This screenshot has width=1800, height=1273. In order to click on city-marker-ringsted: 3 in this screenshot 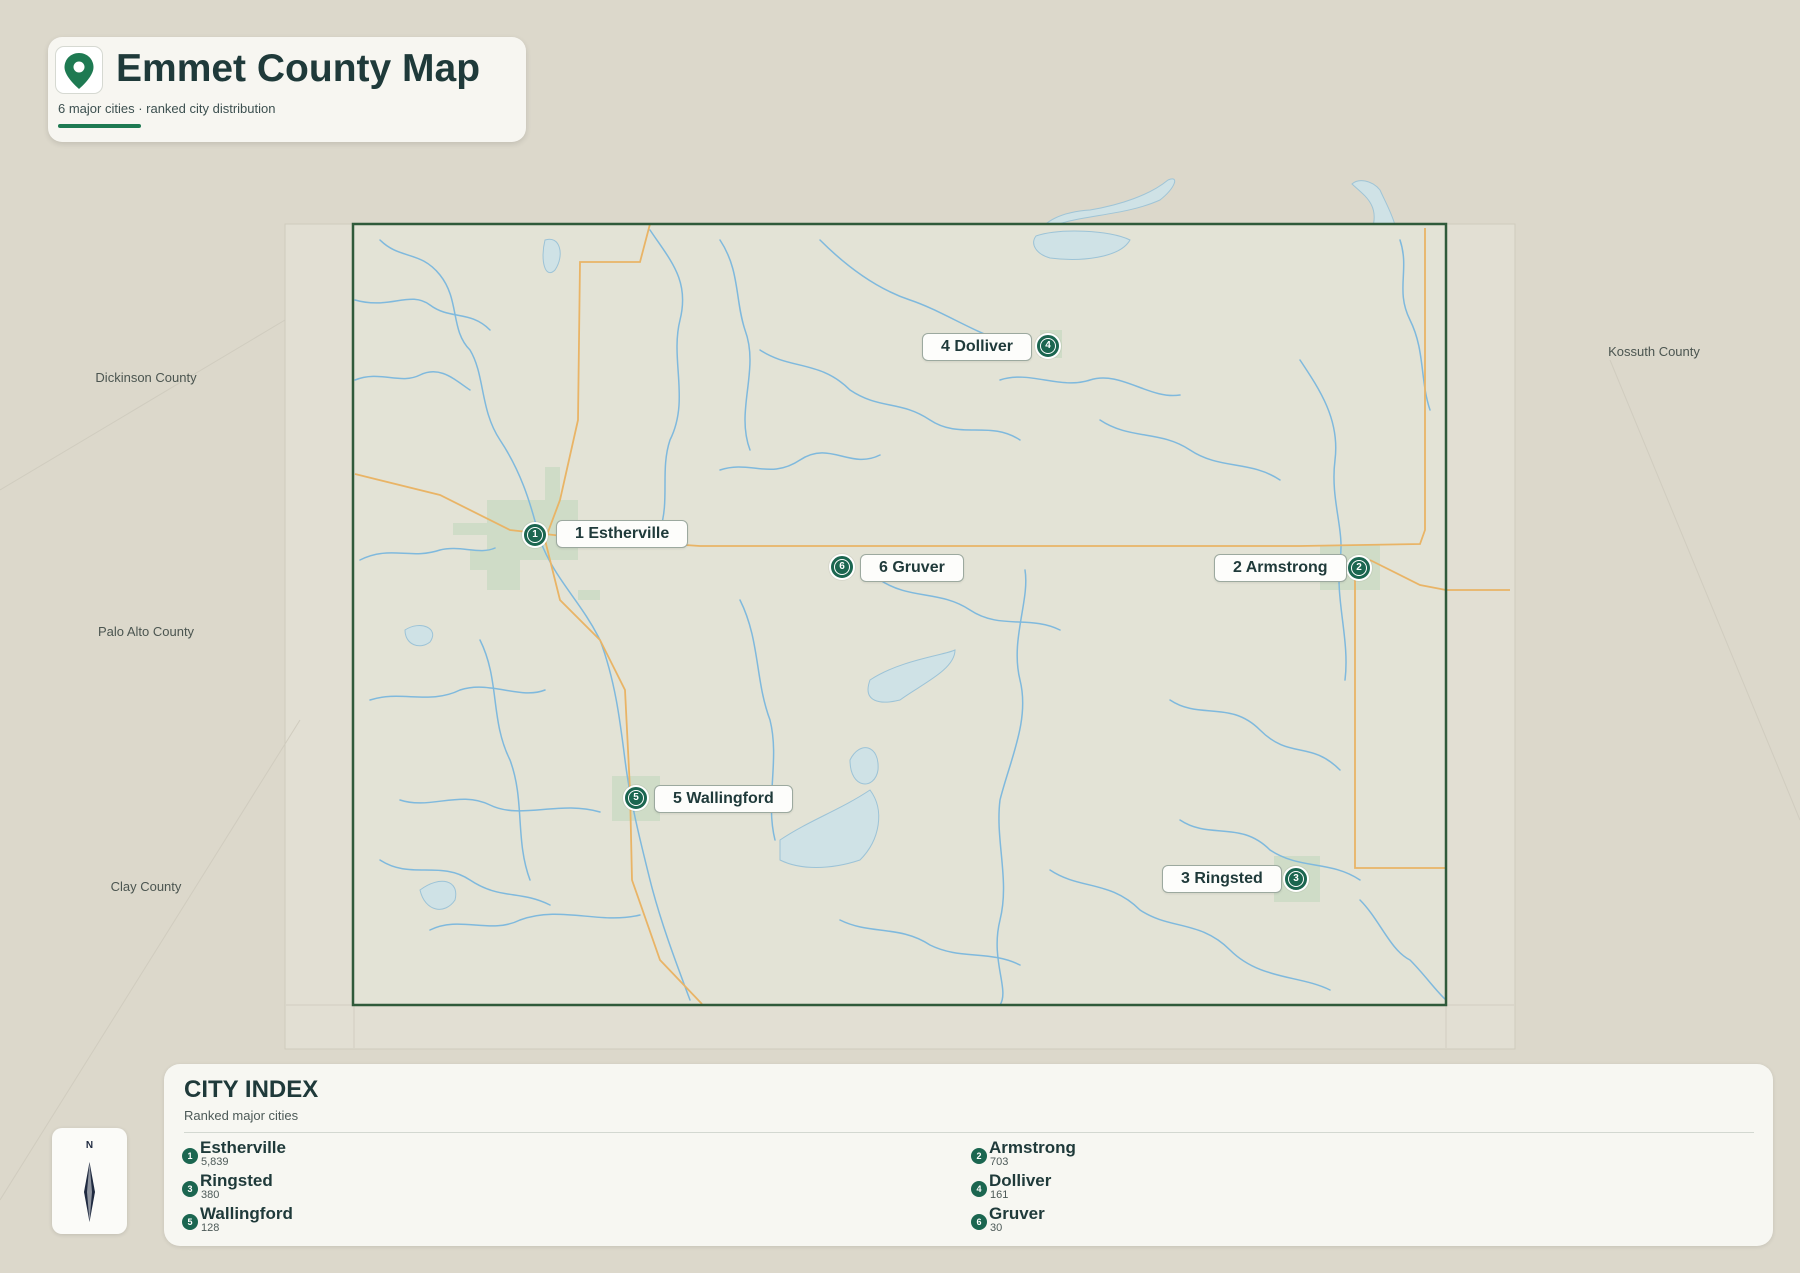, I will do `click(1296, 879)`.